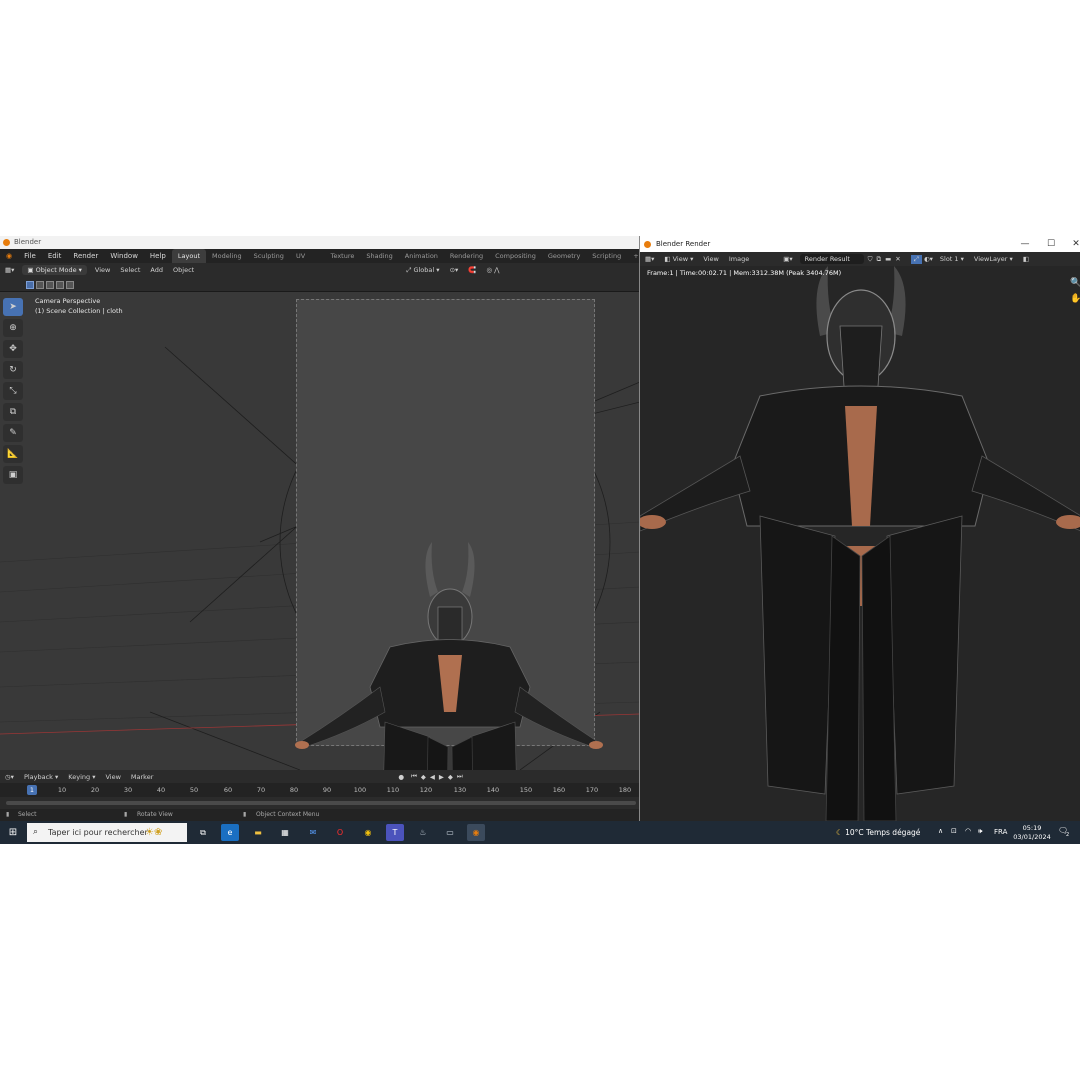 The height and width of the screenshot is (1080, 1080). Describe the element at coordinates (606, 256) in the screenshot. I see `tab-scripting: Scripting` at that location.